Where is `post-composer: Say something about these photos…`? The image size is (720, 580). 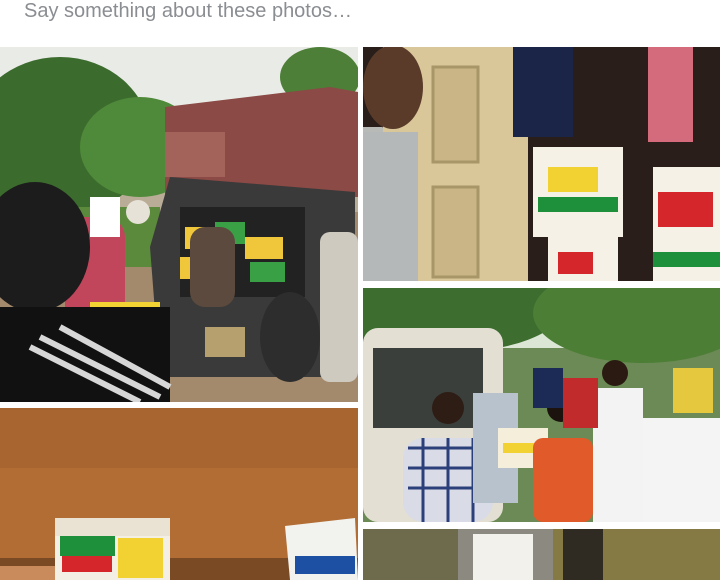
post-composer: Say something about these photos… is located at coordinates (360, 23).